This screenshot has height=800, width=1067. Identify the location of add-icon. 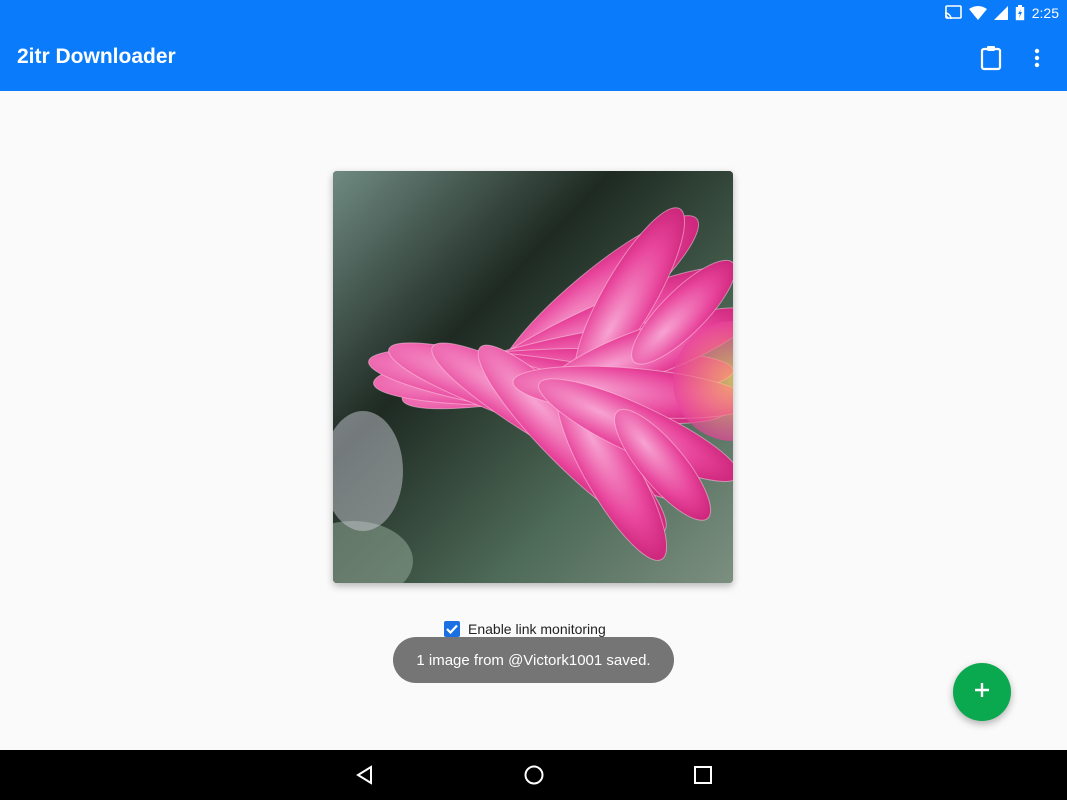
(982, 692).